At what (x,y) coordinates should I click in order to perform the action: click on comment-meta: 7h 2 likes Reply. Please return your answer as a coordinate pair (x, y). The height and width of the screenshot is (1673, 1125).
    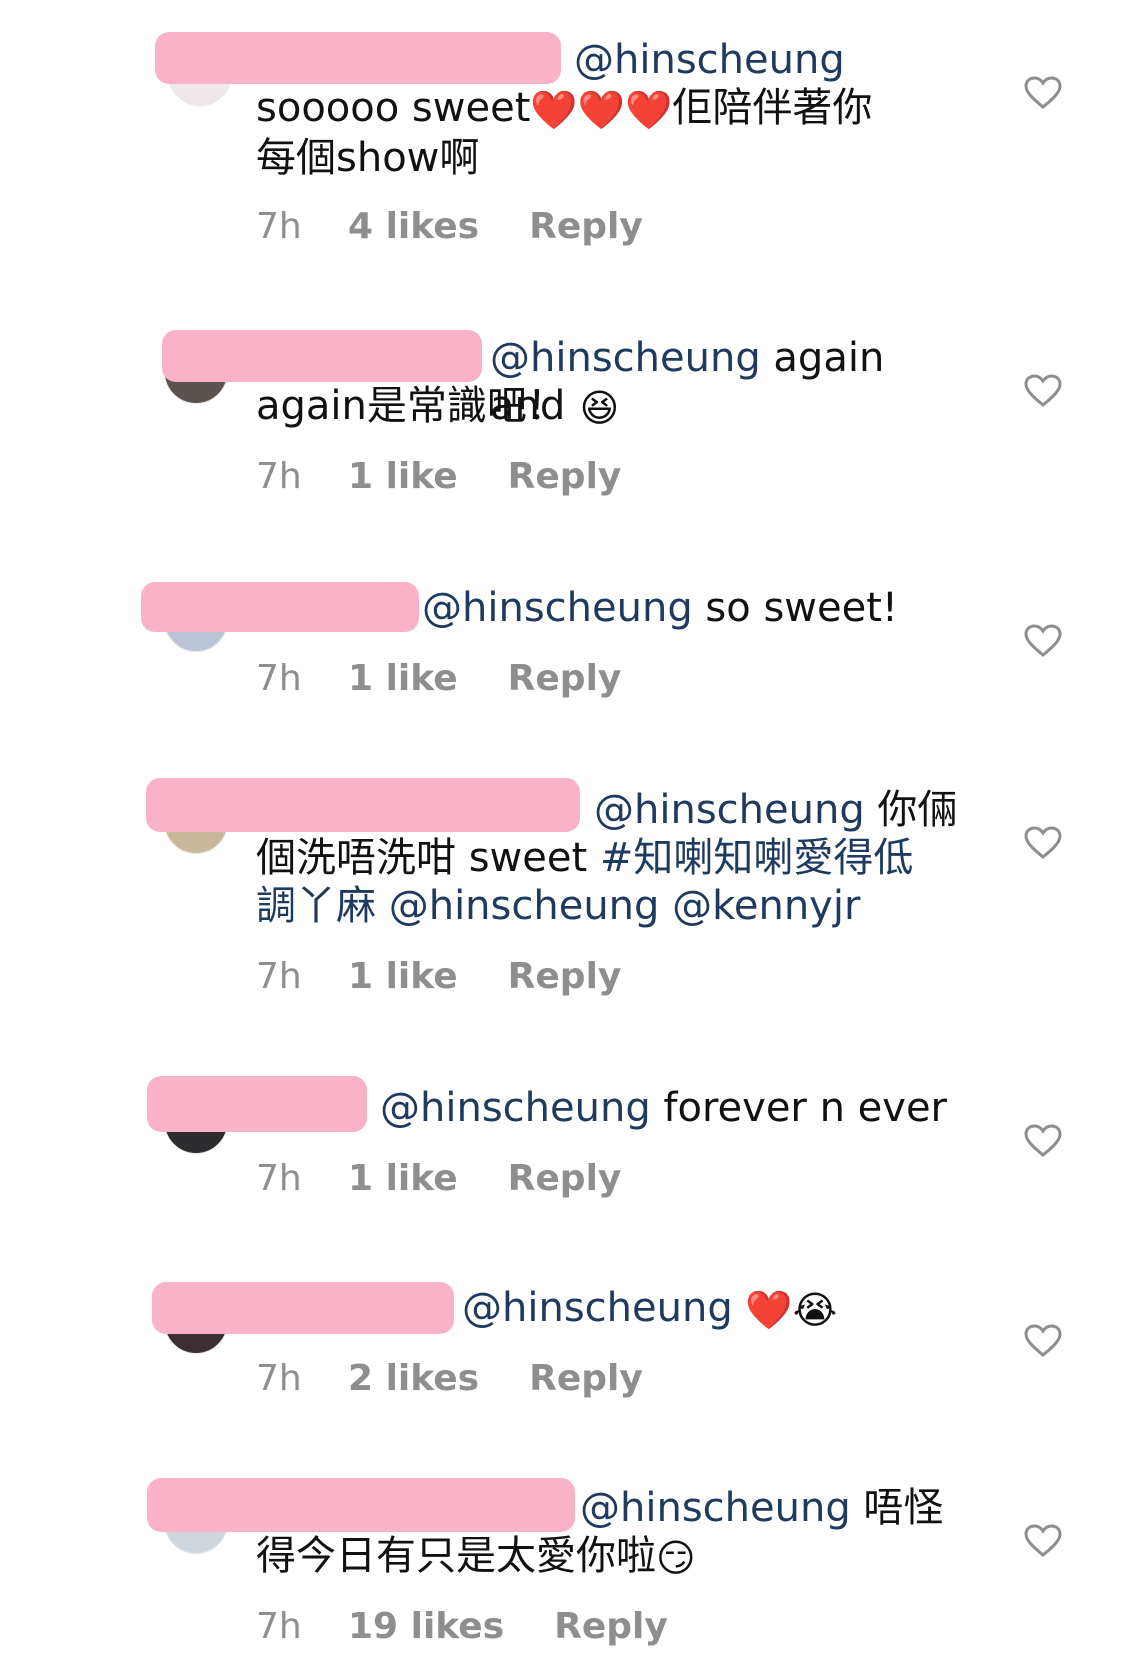
    Looking at the image, I should click on (449, 1378).